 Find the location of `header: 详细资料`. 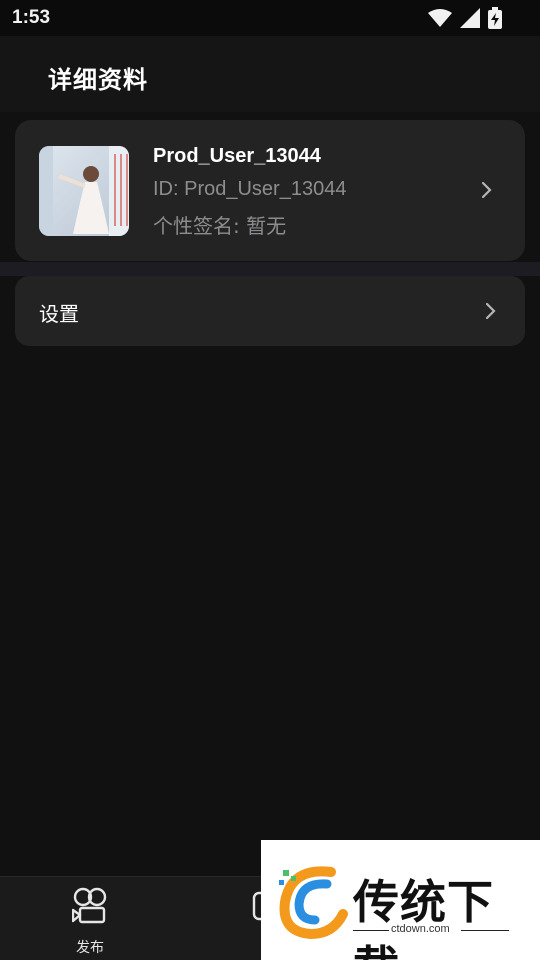

header: 详细资料 is located at coordinates (270, 74).